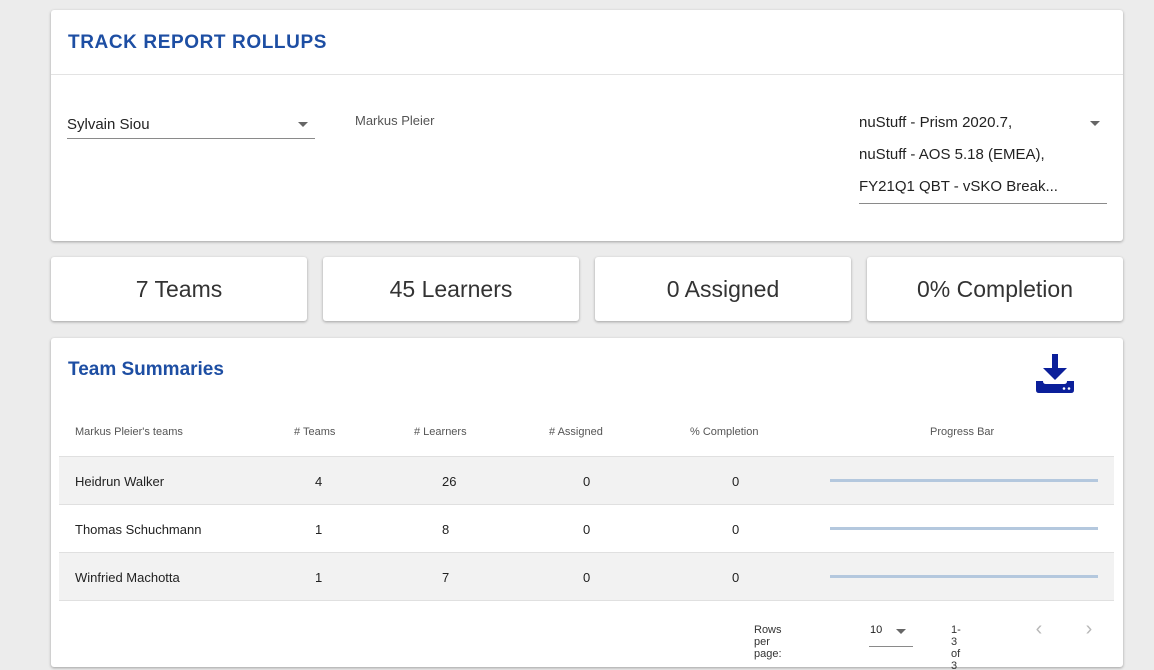 This screenshot has height=670, width=1154. Describe the element at coordinates (1089, 630) in the screenshot. I see `chevron-right-icon: ›` at that location.